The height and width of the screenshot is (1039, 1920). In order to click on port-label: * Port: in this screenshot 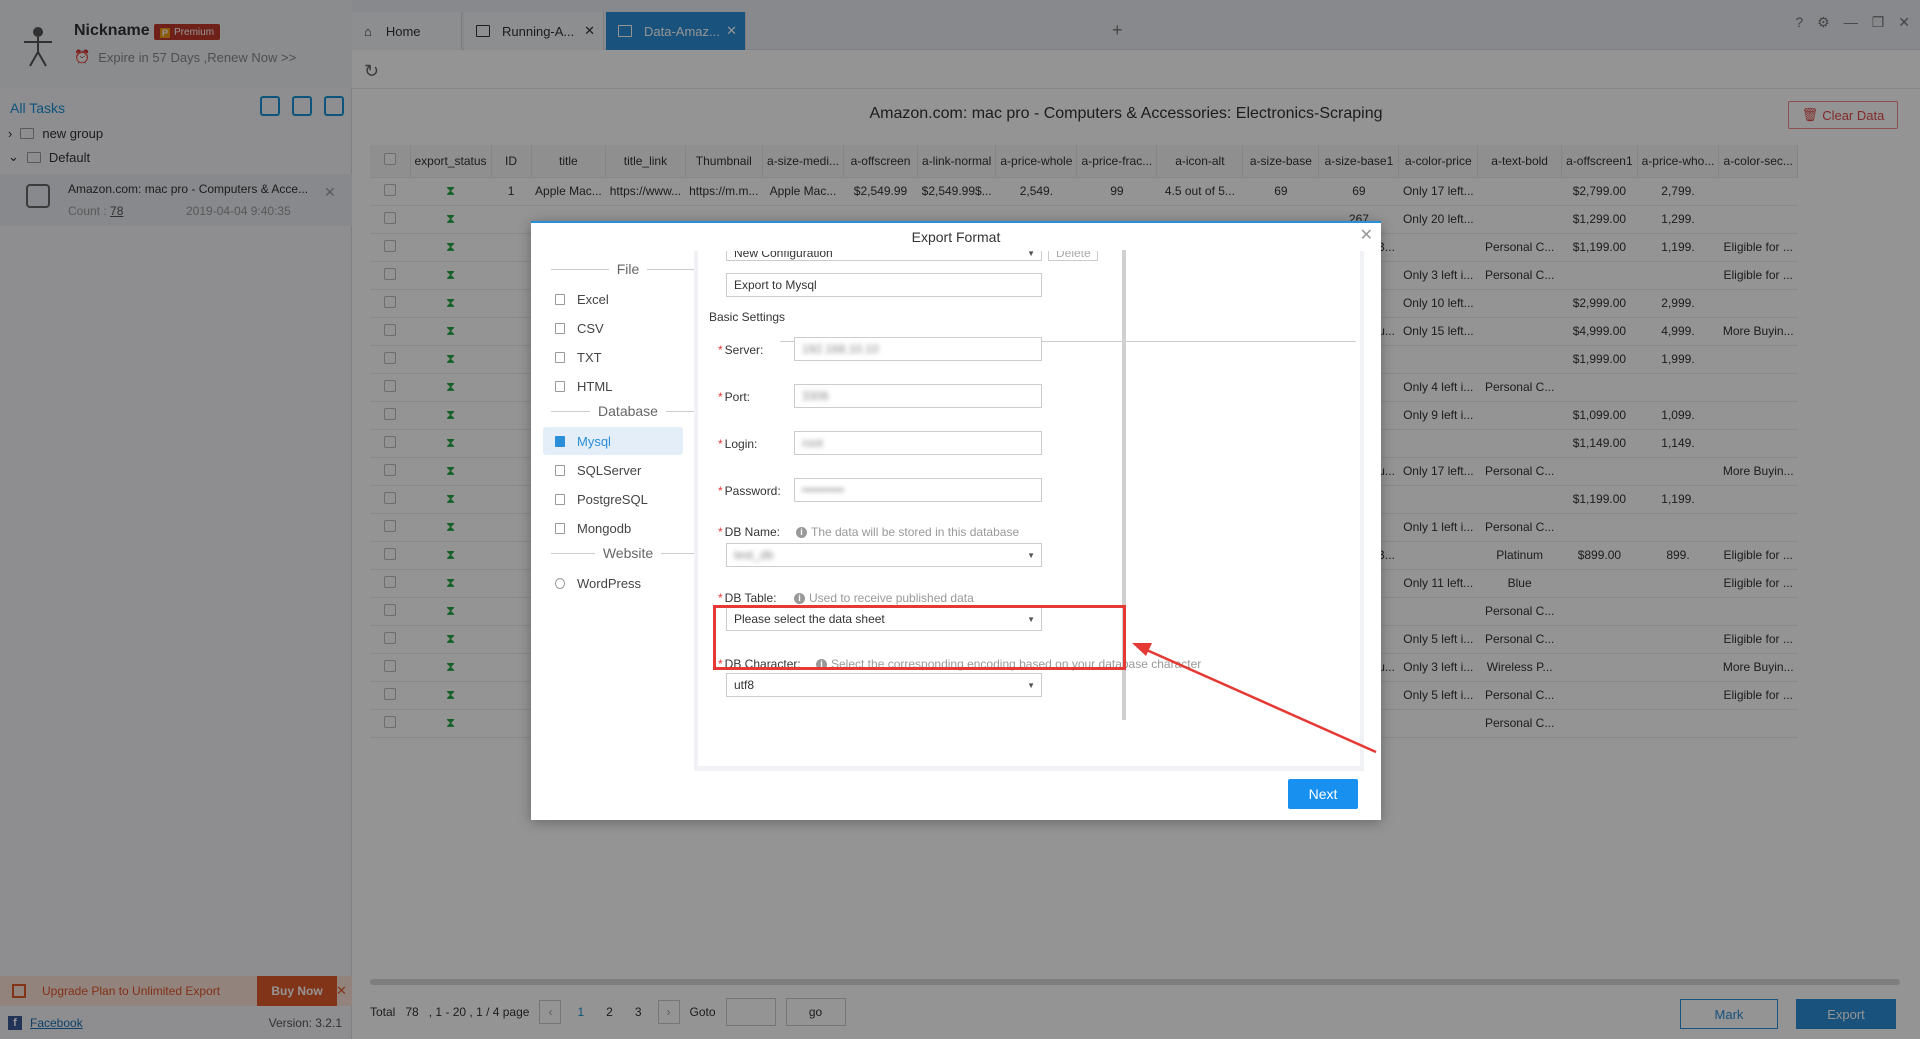, I will do `click(734, 397)`.